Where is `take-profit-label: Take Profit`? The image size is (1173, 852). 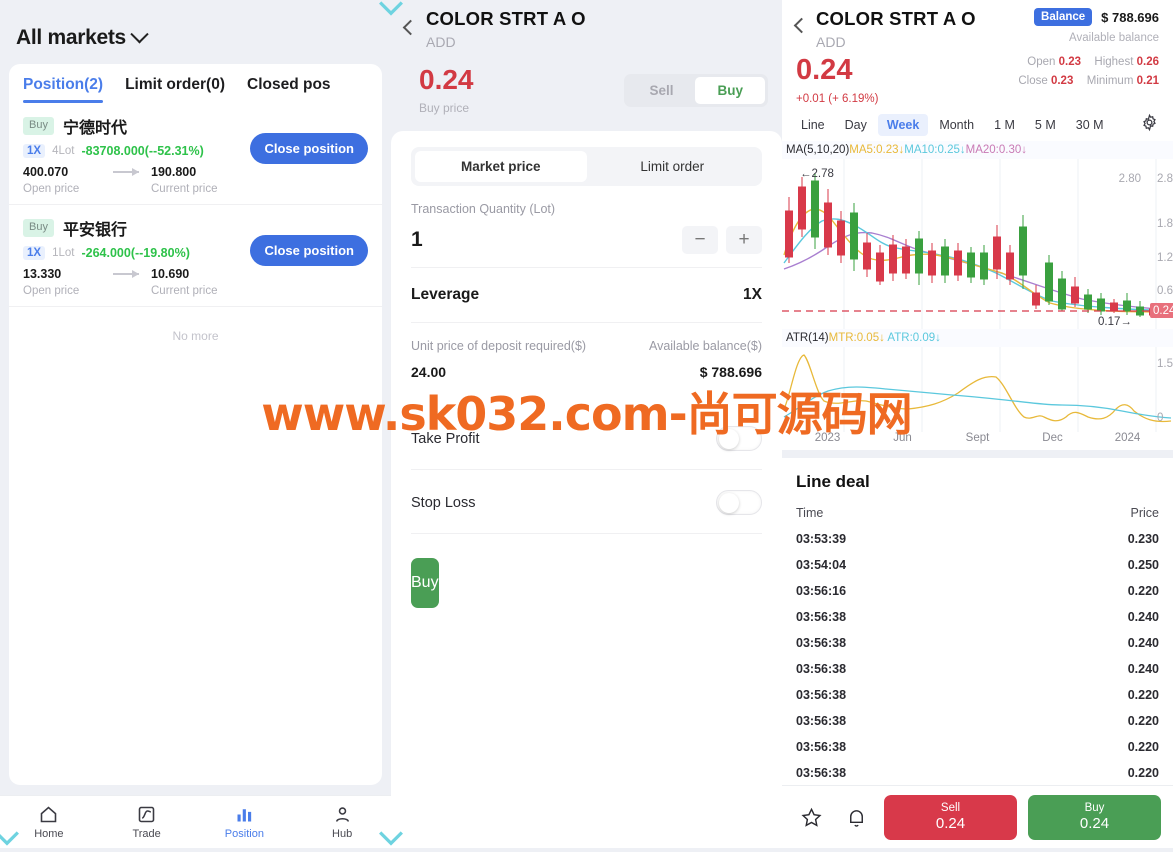 take-profit-label: Take Profit is located at coordinates (445, 438).